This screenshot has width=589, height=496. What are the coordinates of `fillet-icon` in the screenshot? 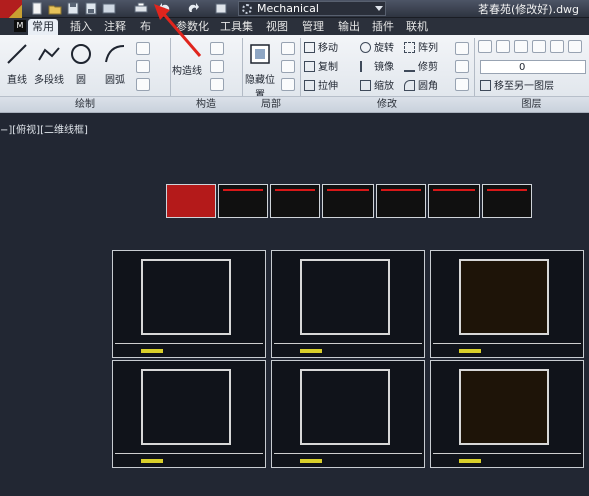 It's located at (409, 85).